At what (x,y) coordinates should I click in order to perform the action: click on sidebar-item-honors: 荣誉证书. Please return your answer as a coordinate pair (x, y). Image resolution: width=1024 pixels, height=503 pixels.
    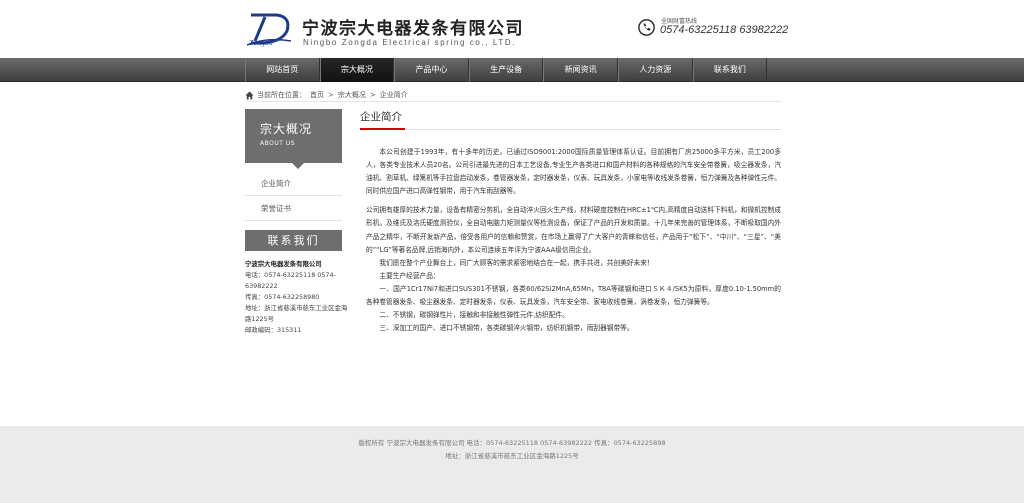
    Looking at the image, I should click on (293, 208).